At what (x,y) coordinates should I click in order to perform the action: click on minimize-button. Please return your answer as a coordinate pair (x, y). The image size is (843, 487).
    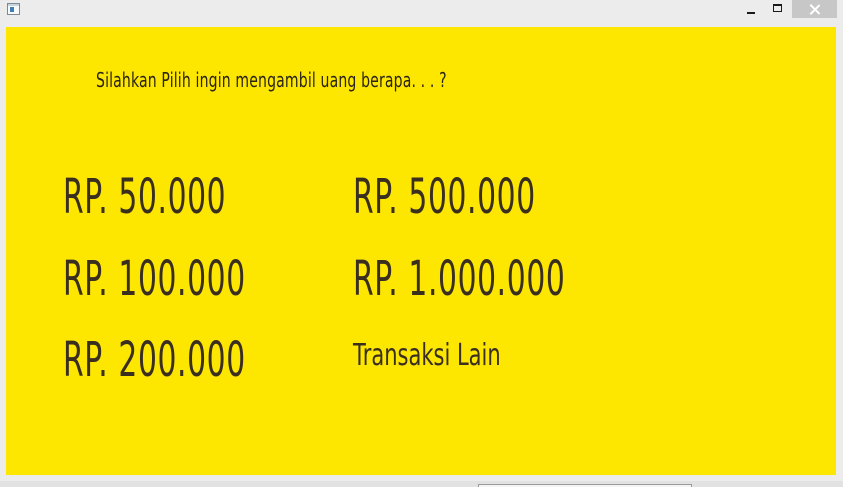
    Looking at the image, I should click on (751, 9).